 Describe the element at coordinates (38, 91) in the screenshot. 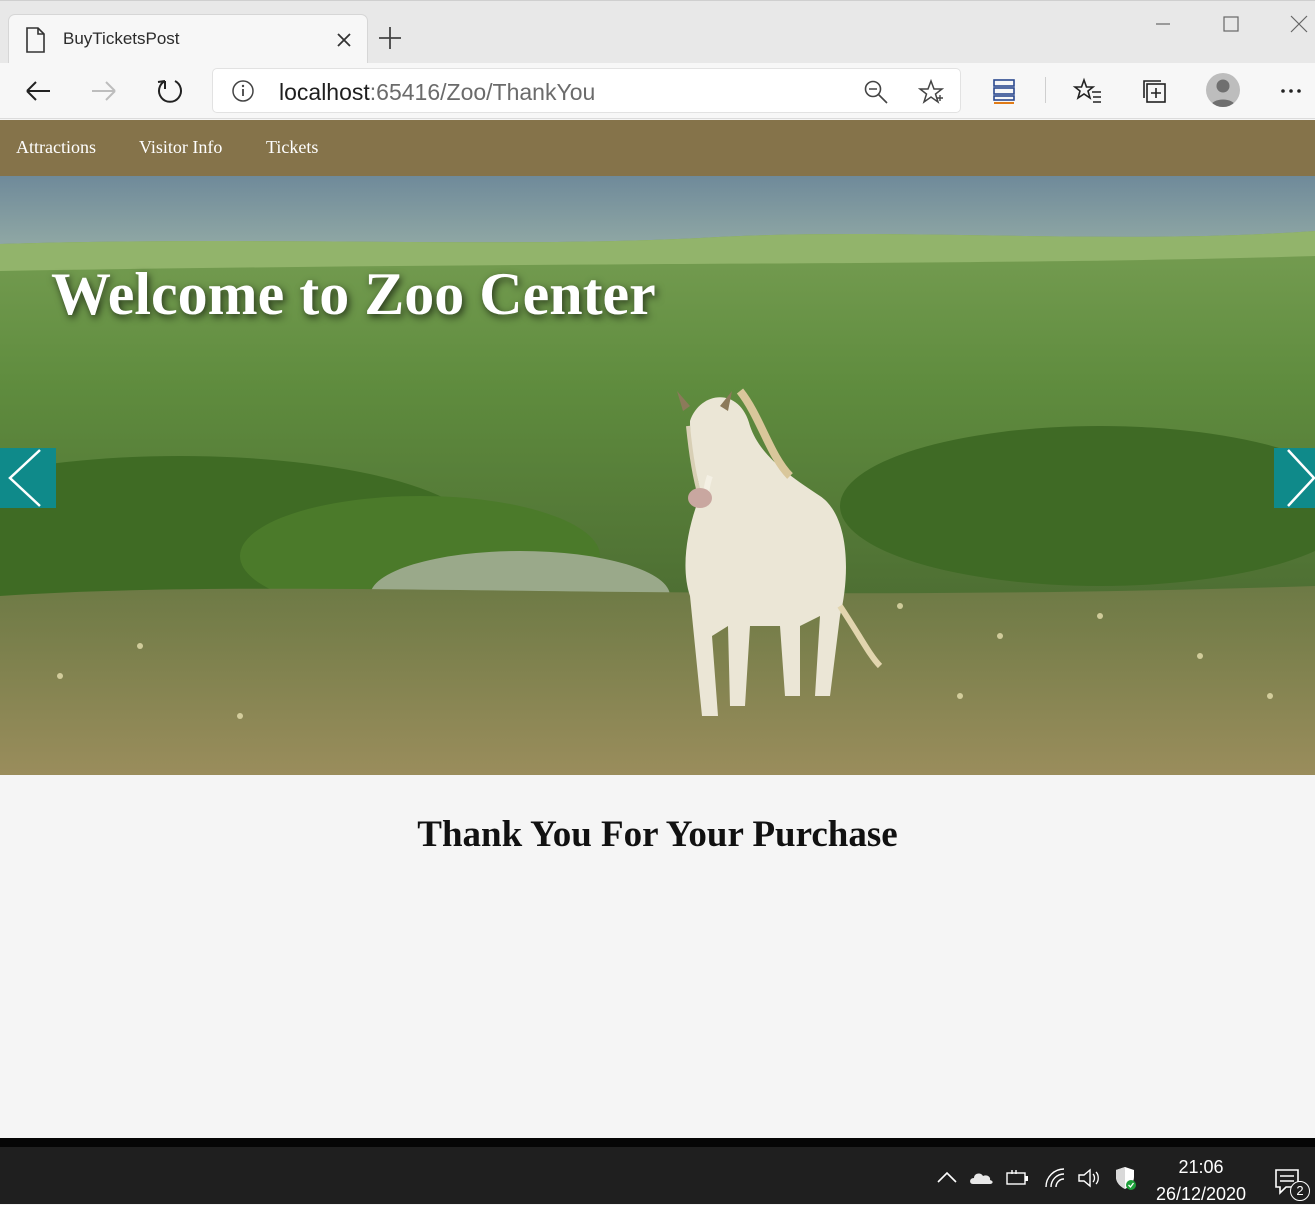

I see `back-arrow-icon` at that location.